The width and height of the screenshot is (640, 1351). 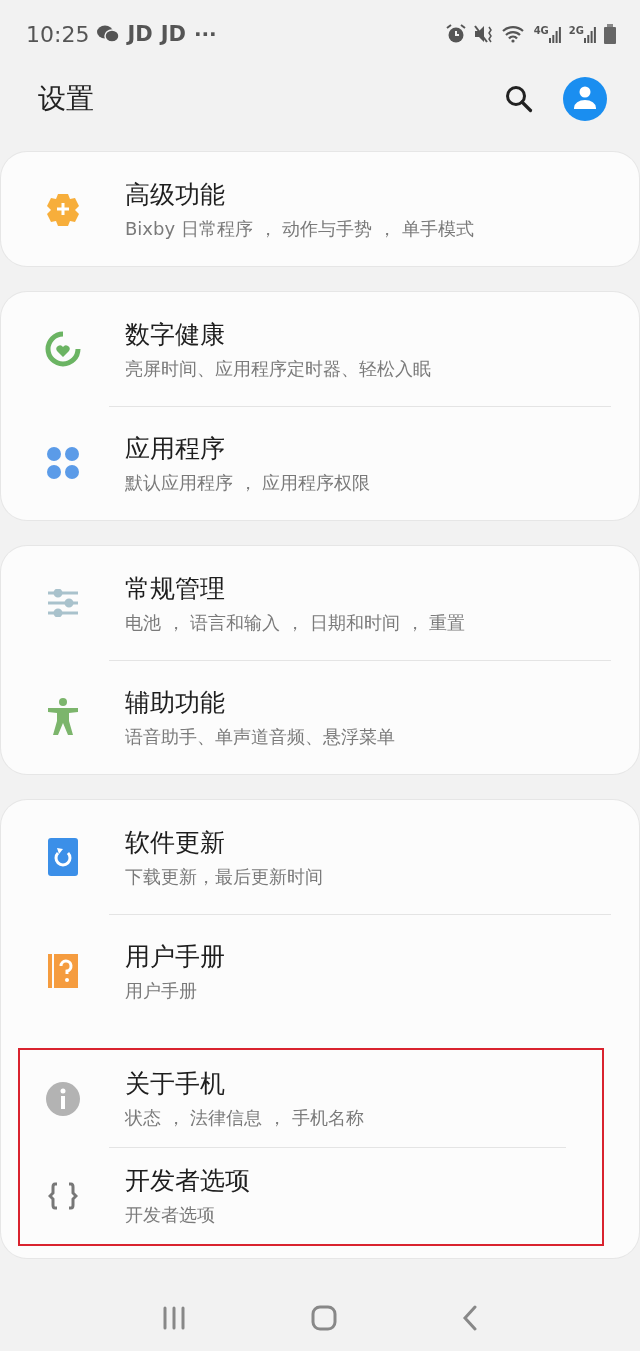 What do you see at coordinates (170, 1215) in the screenshot?
I see `setting-subtitle: 开发者选项` at bounding box center [170, 1215].